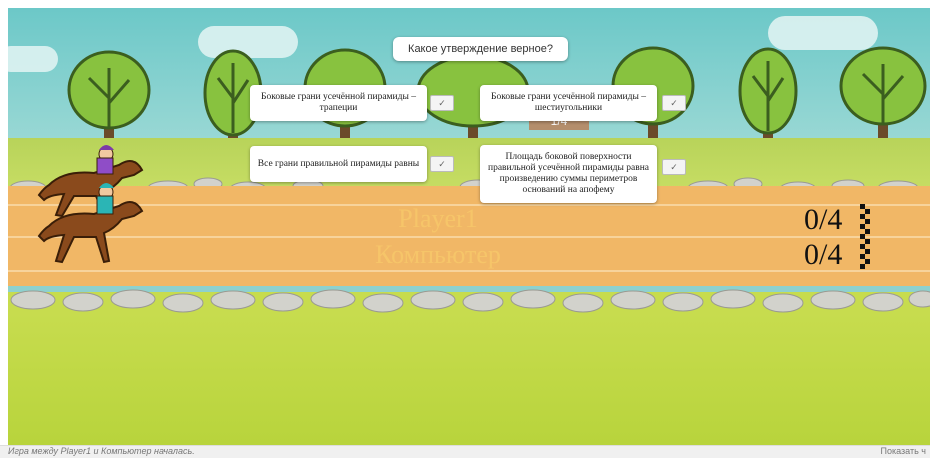 This screenshot has height=458, width=930. What do you see at coordinates (90, 223) in the screenshot?
I see `horse-computer` at bounding box center [90, 223].